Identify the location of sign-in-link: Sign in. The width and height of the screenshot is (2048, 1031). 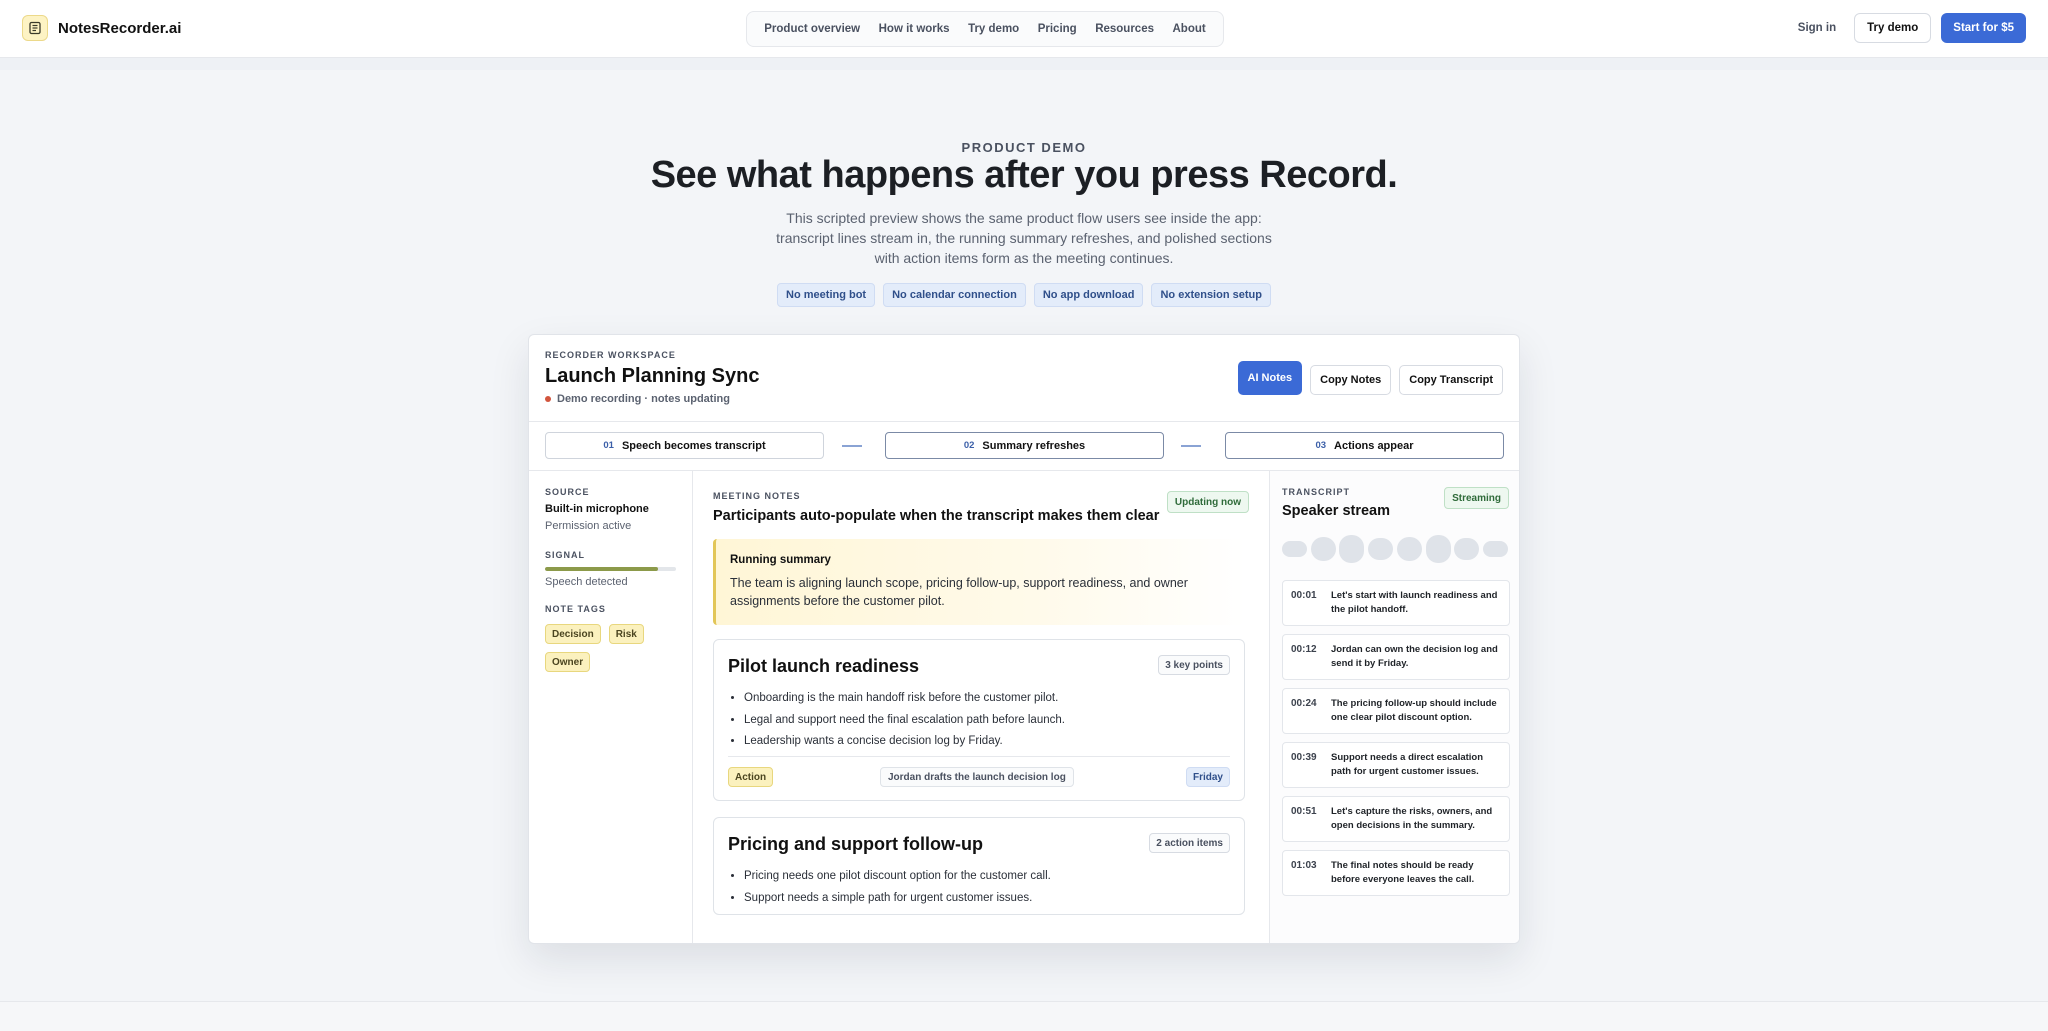
(1817, 28).